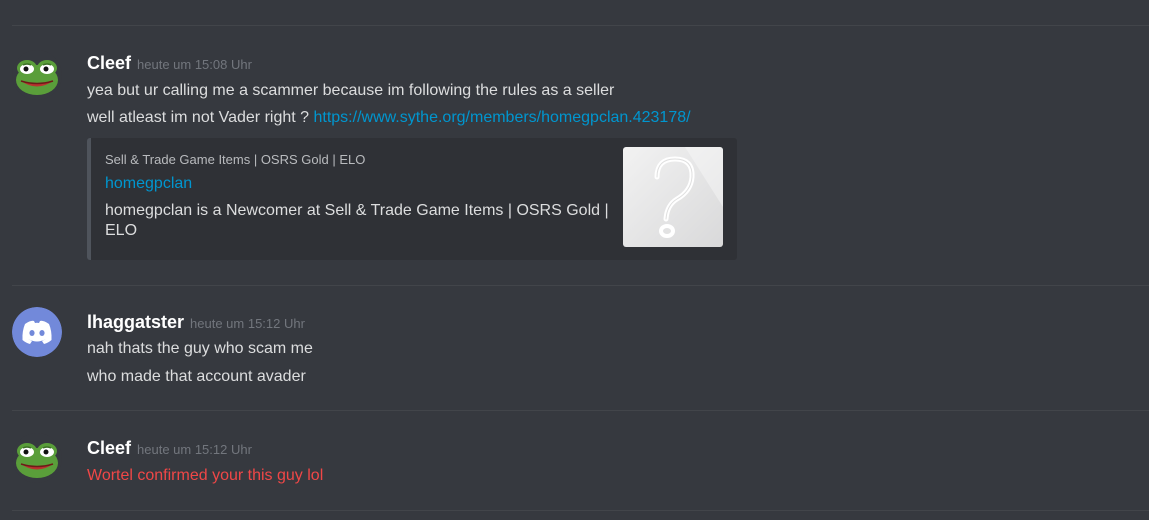  What do you see at coordinates (673, 197) in the screenshot?
I see `question-mark-icon` at bounding box center [673, 197].